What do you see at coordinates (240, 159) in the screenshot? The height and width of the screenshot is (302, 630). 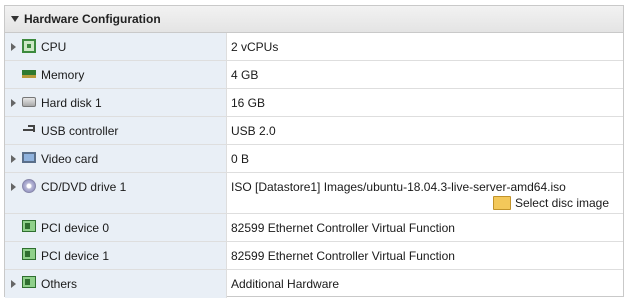 I see `row-value: 0 B` at bounding box center [240, 159].